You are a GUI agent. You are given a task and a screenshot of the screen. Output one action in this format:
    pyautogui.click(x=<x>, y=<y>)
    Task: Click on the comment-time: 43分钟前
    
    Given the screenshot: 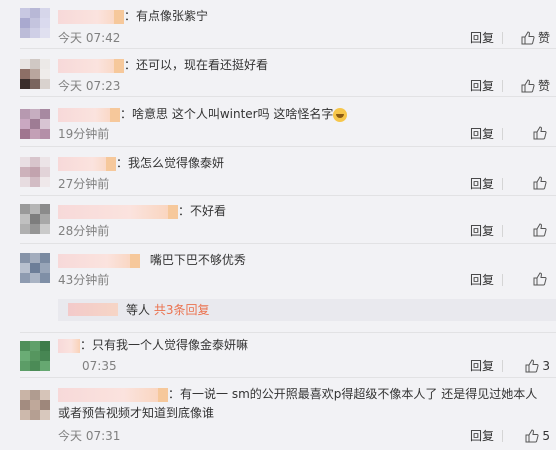 What is the action you would take?
    pyautogui.click(x=84, y=280)
    